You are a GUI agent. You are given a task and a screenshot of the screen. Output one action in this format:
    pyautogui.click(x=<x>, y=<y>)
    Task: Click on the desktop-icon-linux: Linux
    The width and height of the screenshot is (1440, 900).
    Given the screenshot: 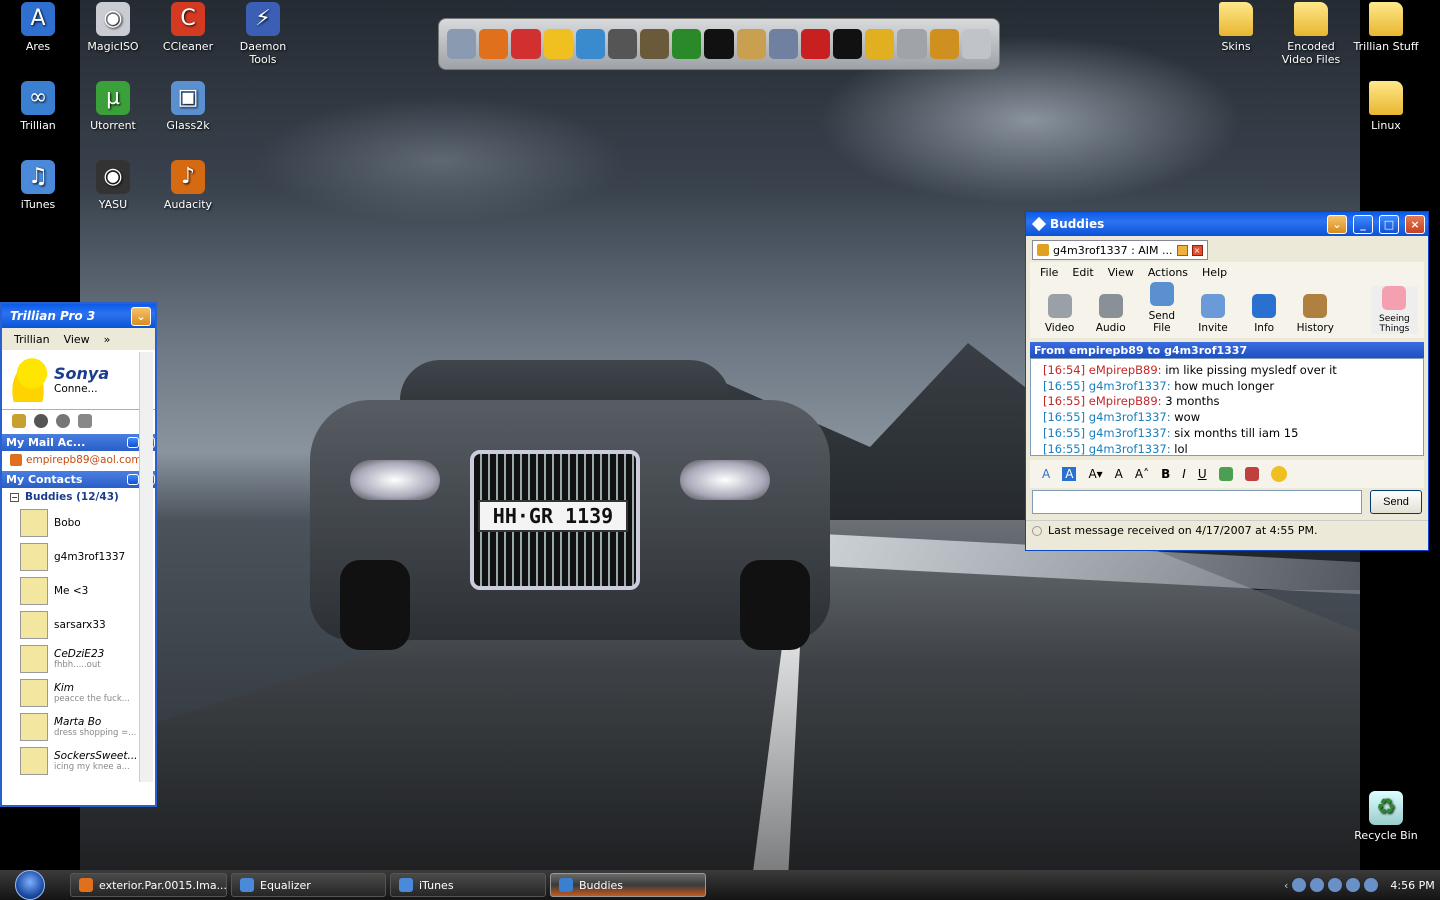 What is the action you would take?
    pyautogui.click(x=1386, y=106)
    